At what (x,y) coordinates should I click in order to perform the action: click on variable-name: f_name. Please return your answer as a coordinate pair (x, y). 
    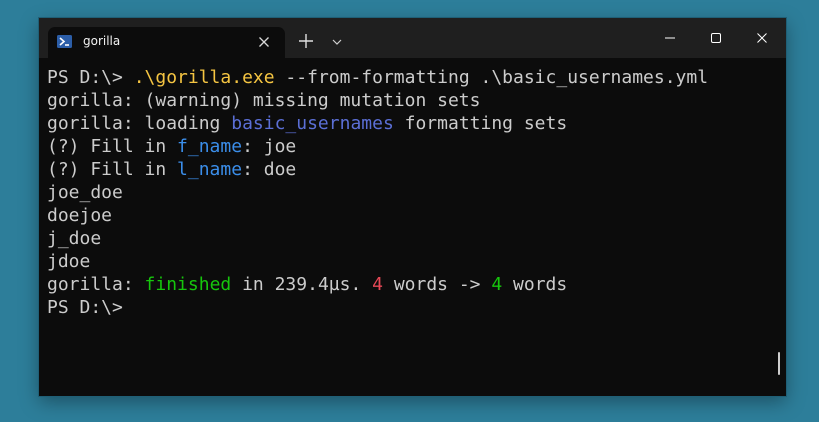
    Looking at the image, I should click on (210, 146).